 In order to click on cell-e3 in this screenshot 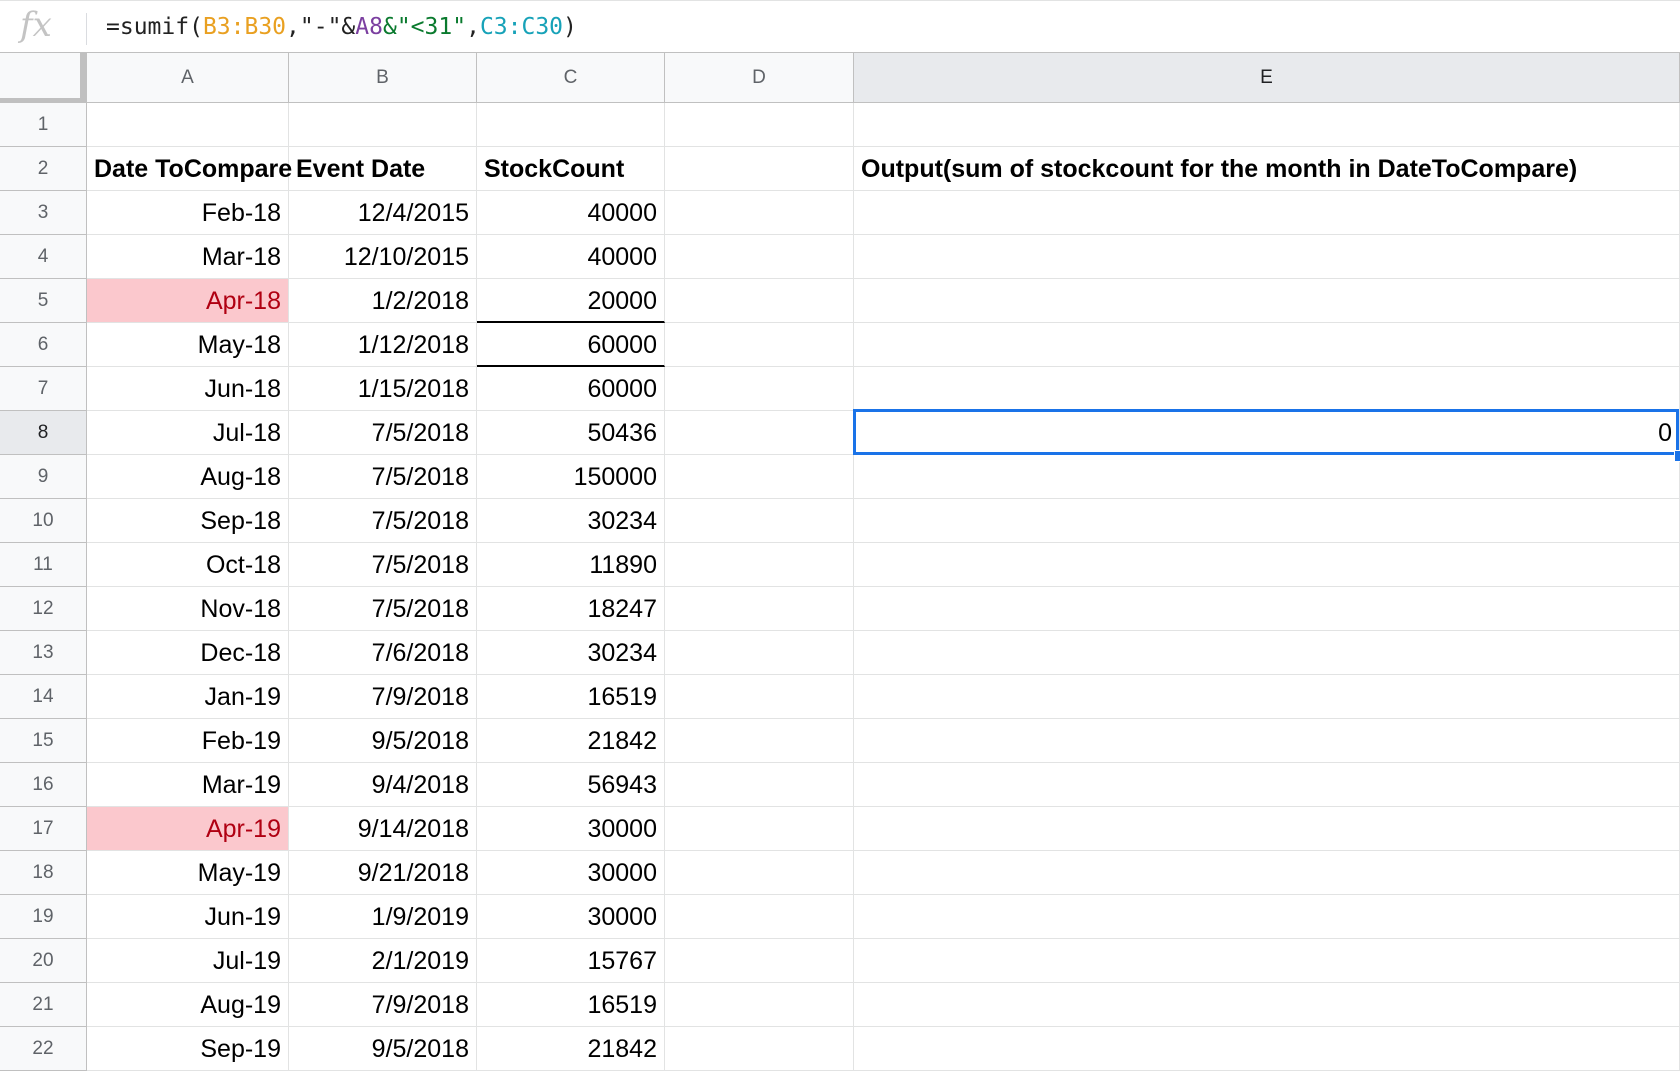, I will do `click(1267, 213)`.